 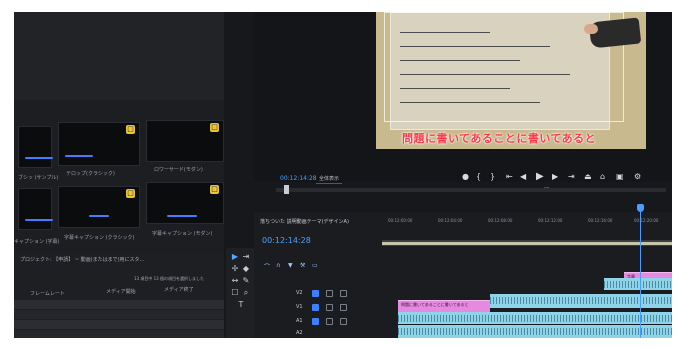 What do you see at coordinates (640, 208) in the screenshot?
I see `playhead-handle` at bounding box center [640, 208].